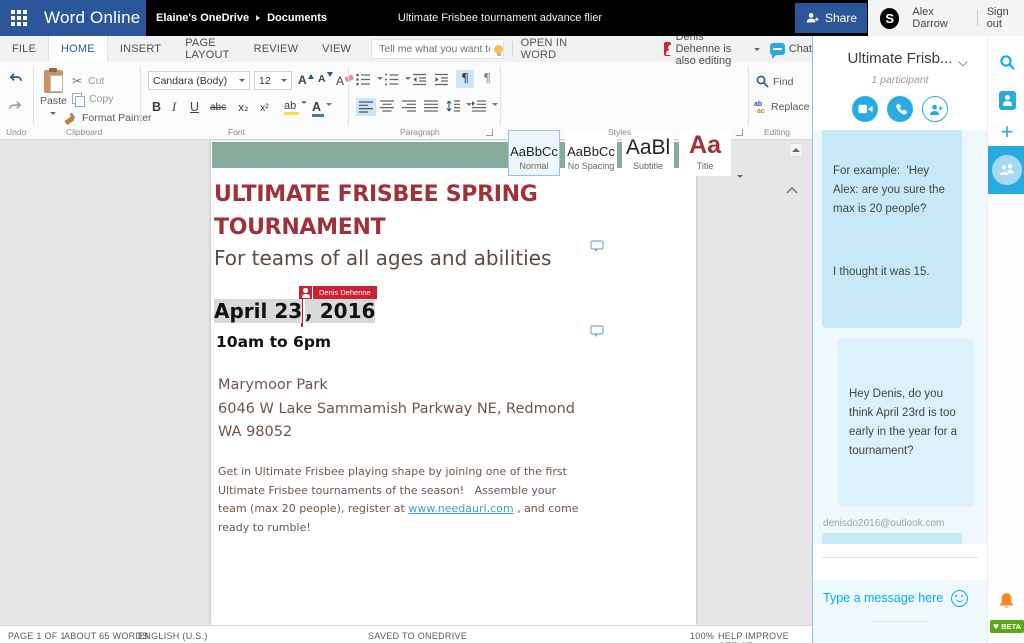 The width and height of the screenshot is (1024, 643). What do you see at coordinates (19, 18) in the screenshot?
I see `app-launcher-icon` at bounding box center [19, 18].